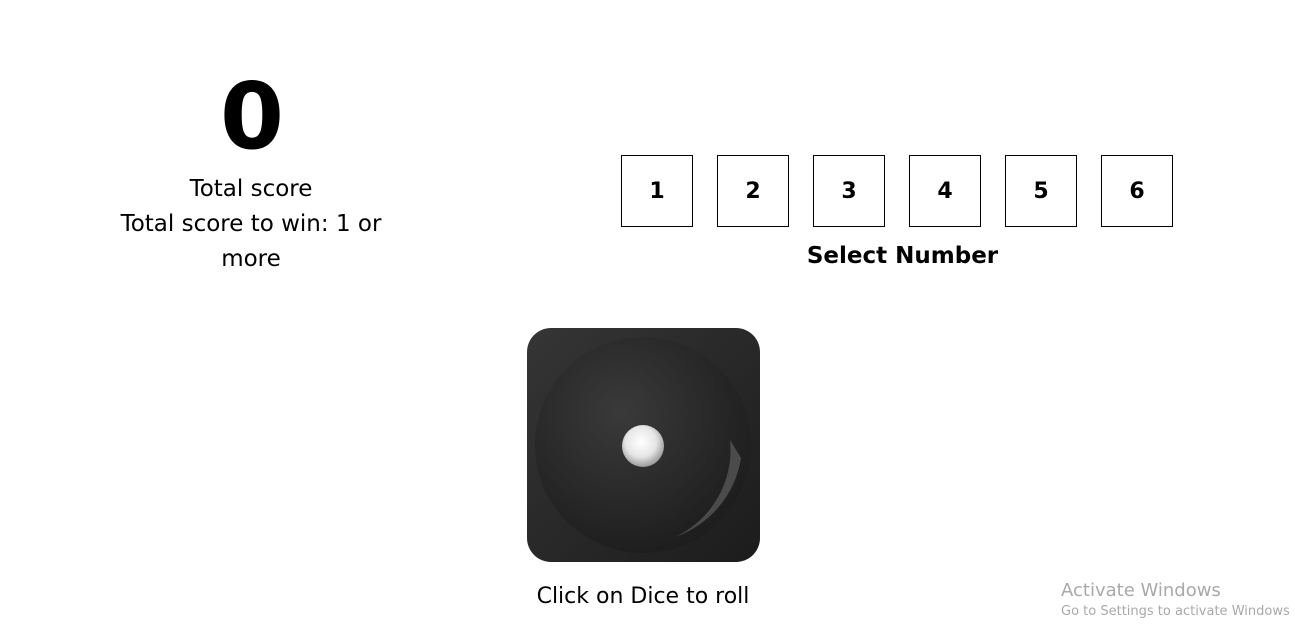  What do you see at coordinates (753, 191) in the screenshot?
I see `number-option-2: 2` at bounding box center [753, 191].